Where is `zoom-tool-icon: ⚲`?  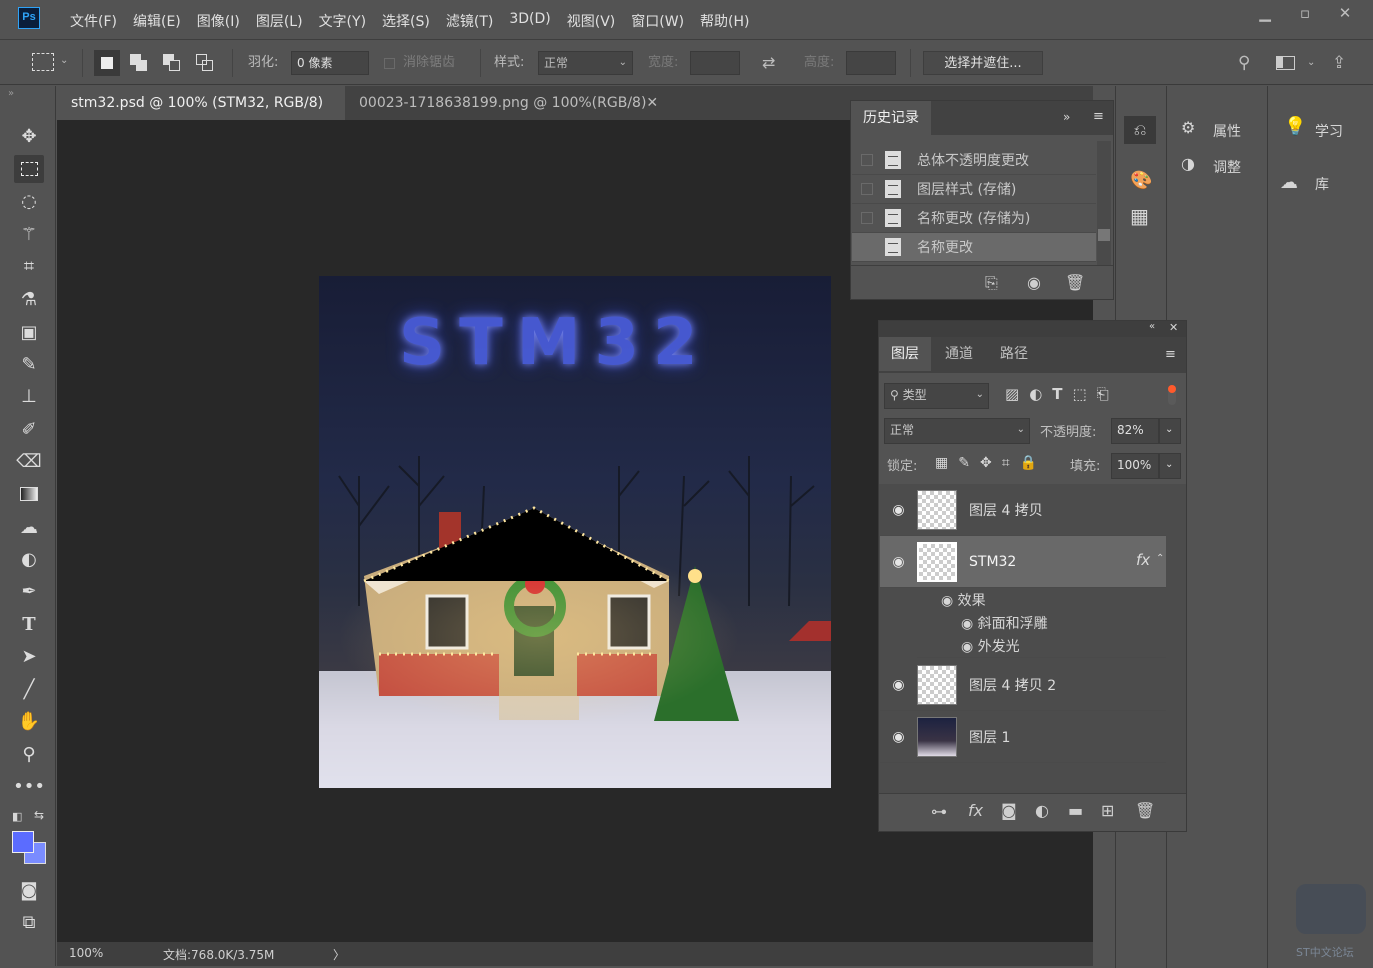
zoom-tool-icon: ⚲ is located at coordinates (29, 754).